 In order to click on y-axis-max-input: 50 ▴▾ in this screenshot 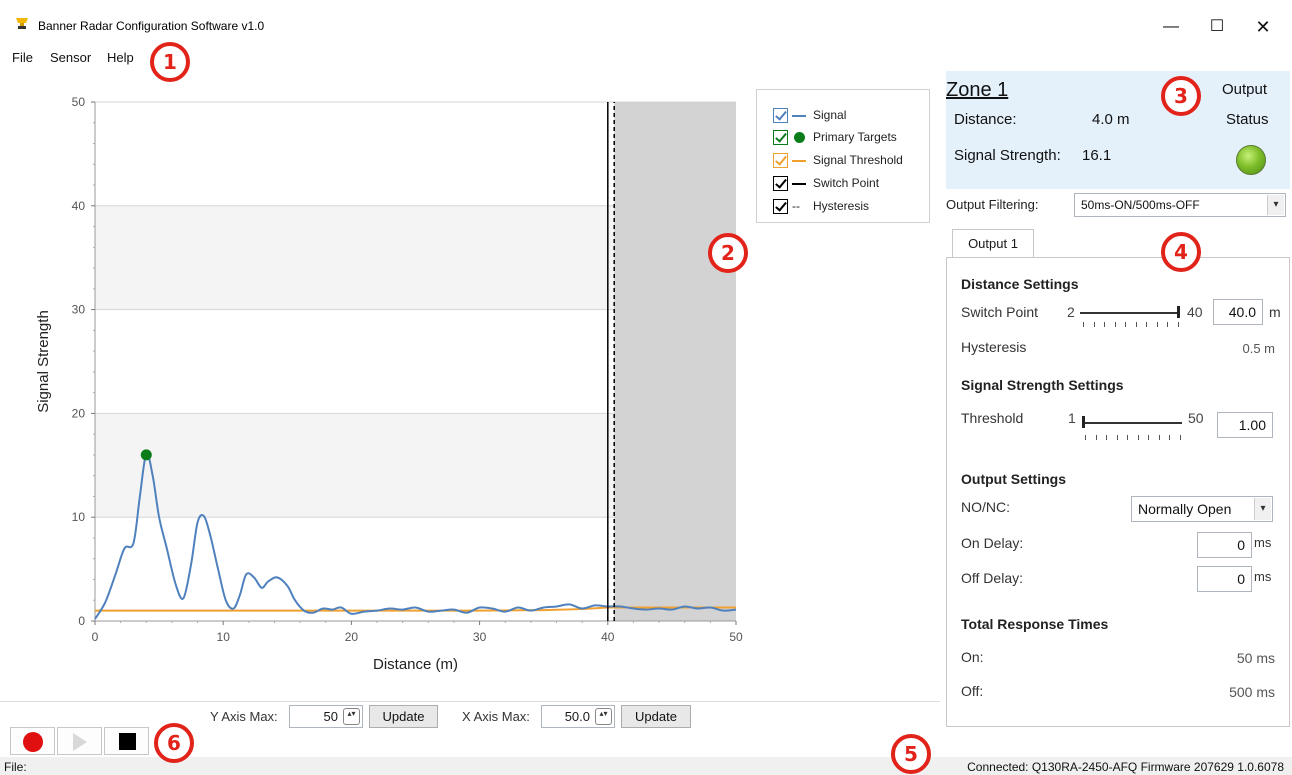, I will do `click(326, 716)`.